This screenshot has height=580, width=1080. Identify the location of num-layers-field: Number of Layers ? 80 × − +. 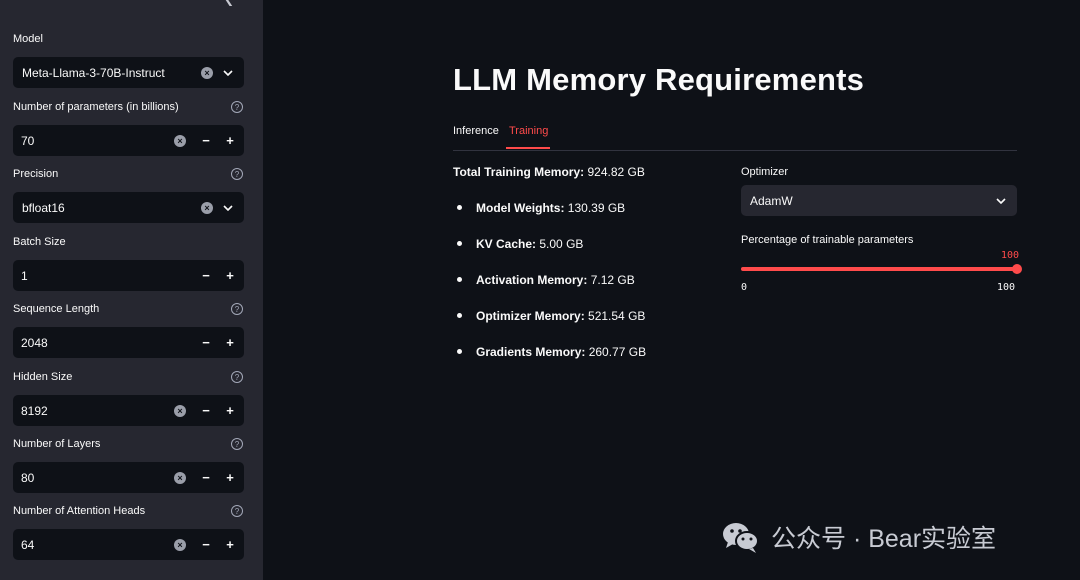
(128, 464).